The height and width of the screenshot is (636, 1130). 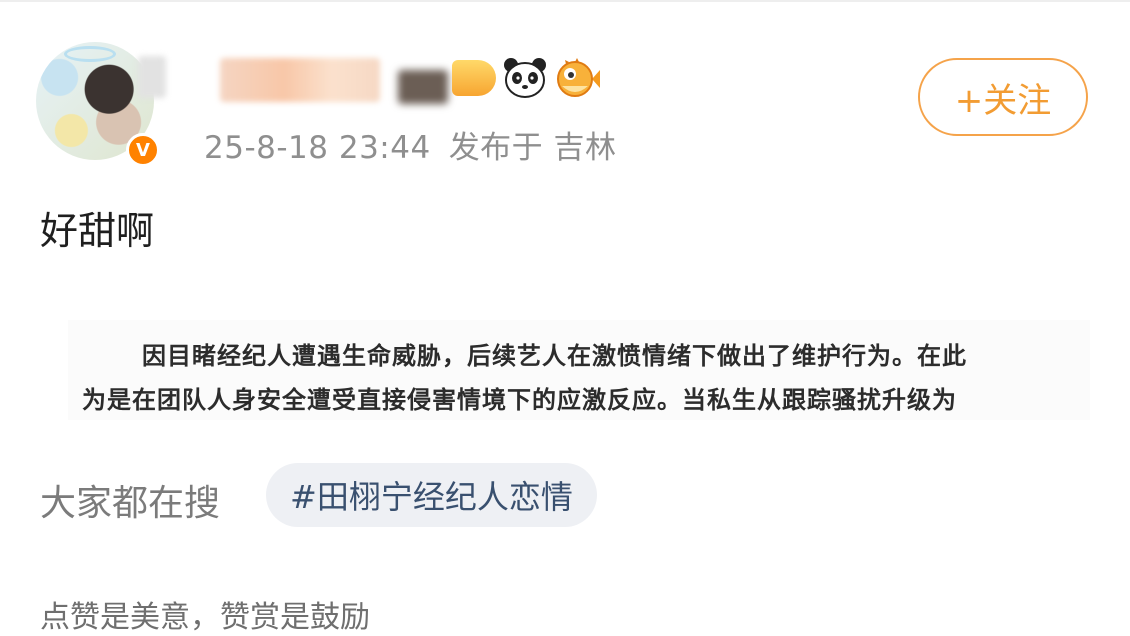 What do you see at coordinates (554, 355) in the screenshot?
I see `quote-line-1: 因目睹经纪人遭遇生命威胁，后续艺人在激愤情绪下做出了维护行为。在此` at bounding box center [554, 355].